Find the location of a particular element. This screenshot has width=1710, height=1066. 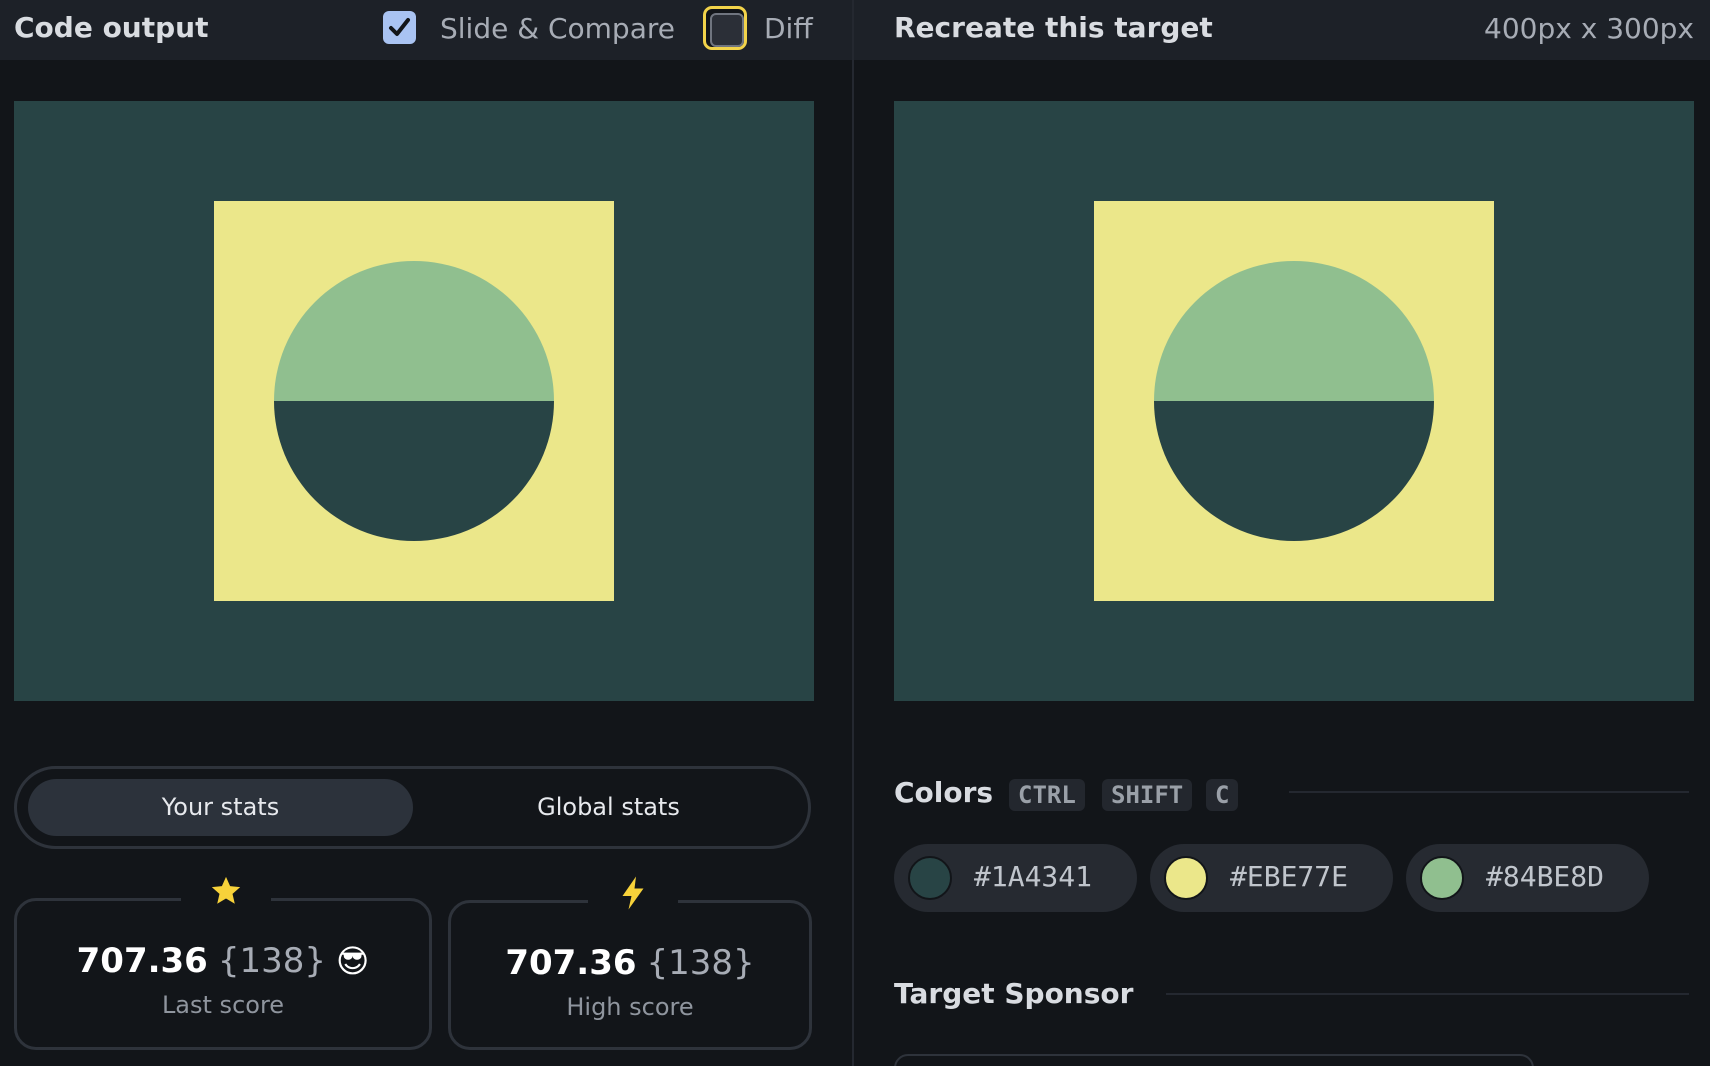

color-swatch: #1A4341 is located at coordinates (1015, 878).